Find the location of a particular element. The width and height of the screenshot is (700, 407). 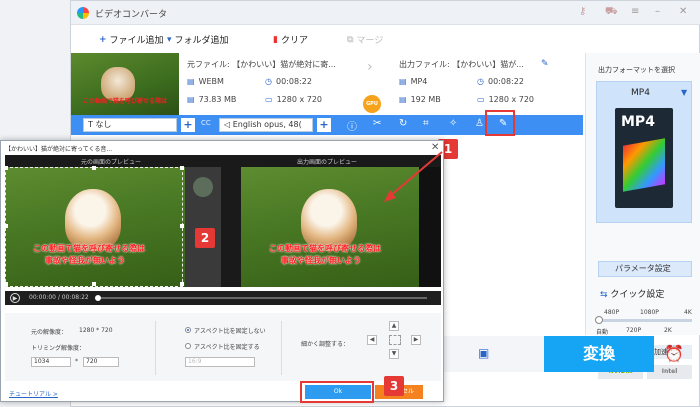

move-up-button: ▲ is located at coordinates (394, 326).